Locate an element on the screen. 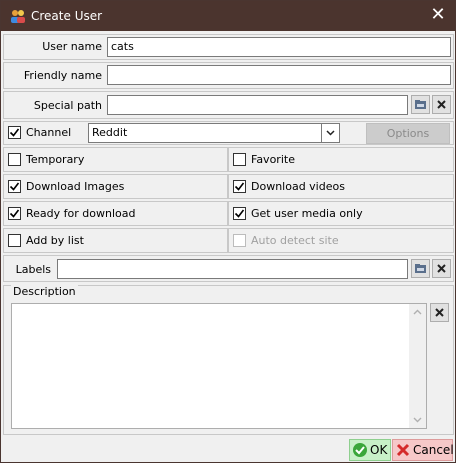 The image size is (456, 463). scroll-up-icon is located at coordinates (417, 312).